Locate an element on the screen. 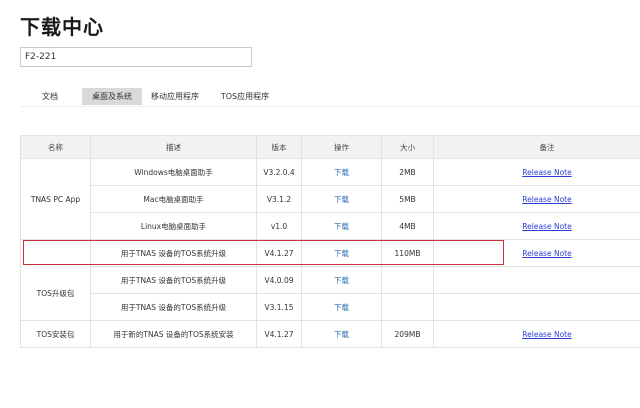  group-tnas-pc-app: TNAS PC App is located at coordinates (55, 199).